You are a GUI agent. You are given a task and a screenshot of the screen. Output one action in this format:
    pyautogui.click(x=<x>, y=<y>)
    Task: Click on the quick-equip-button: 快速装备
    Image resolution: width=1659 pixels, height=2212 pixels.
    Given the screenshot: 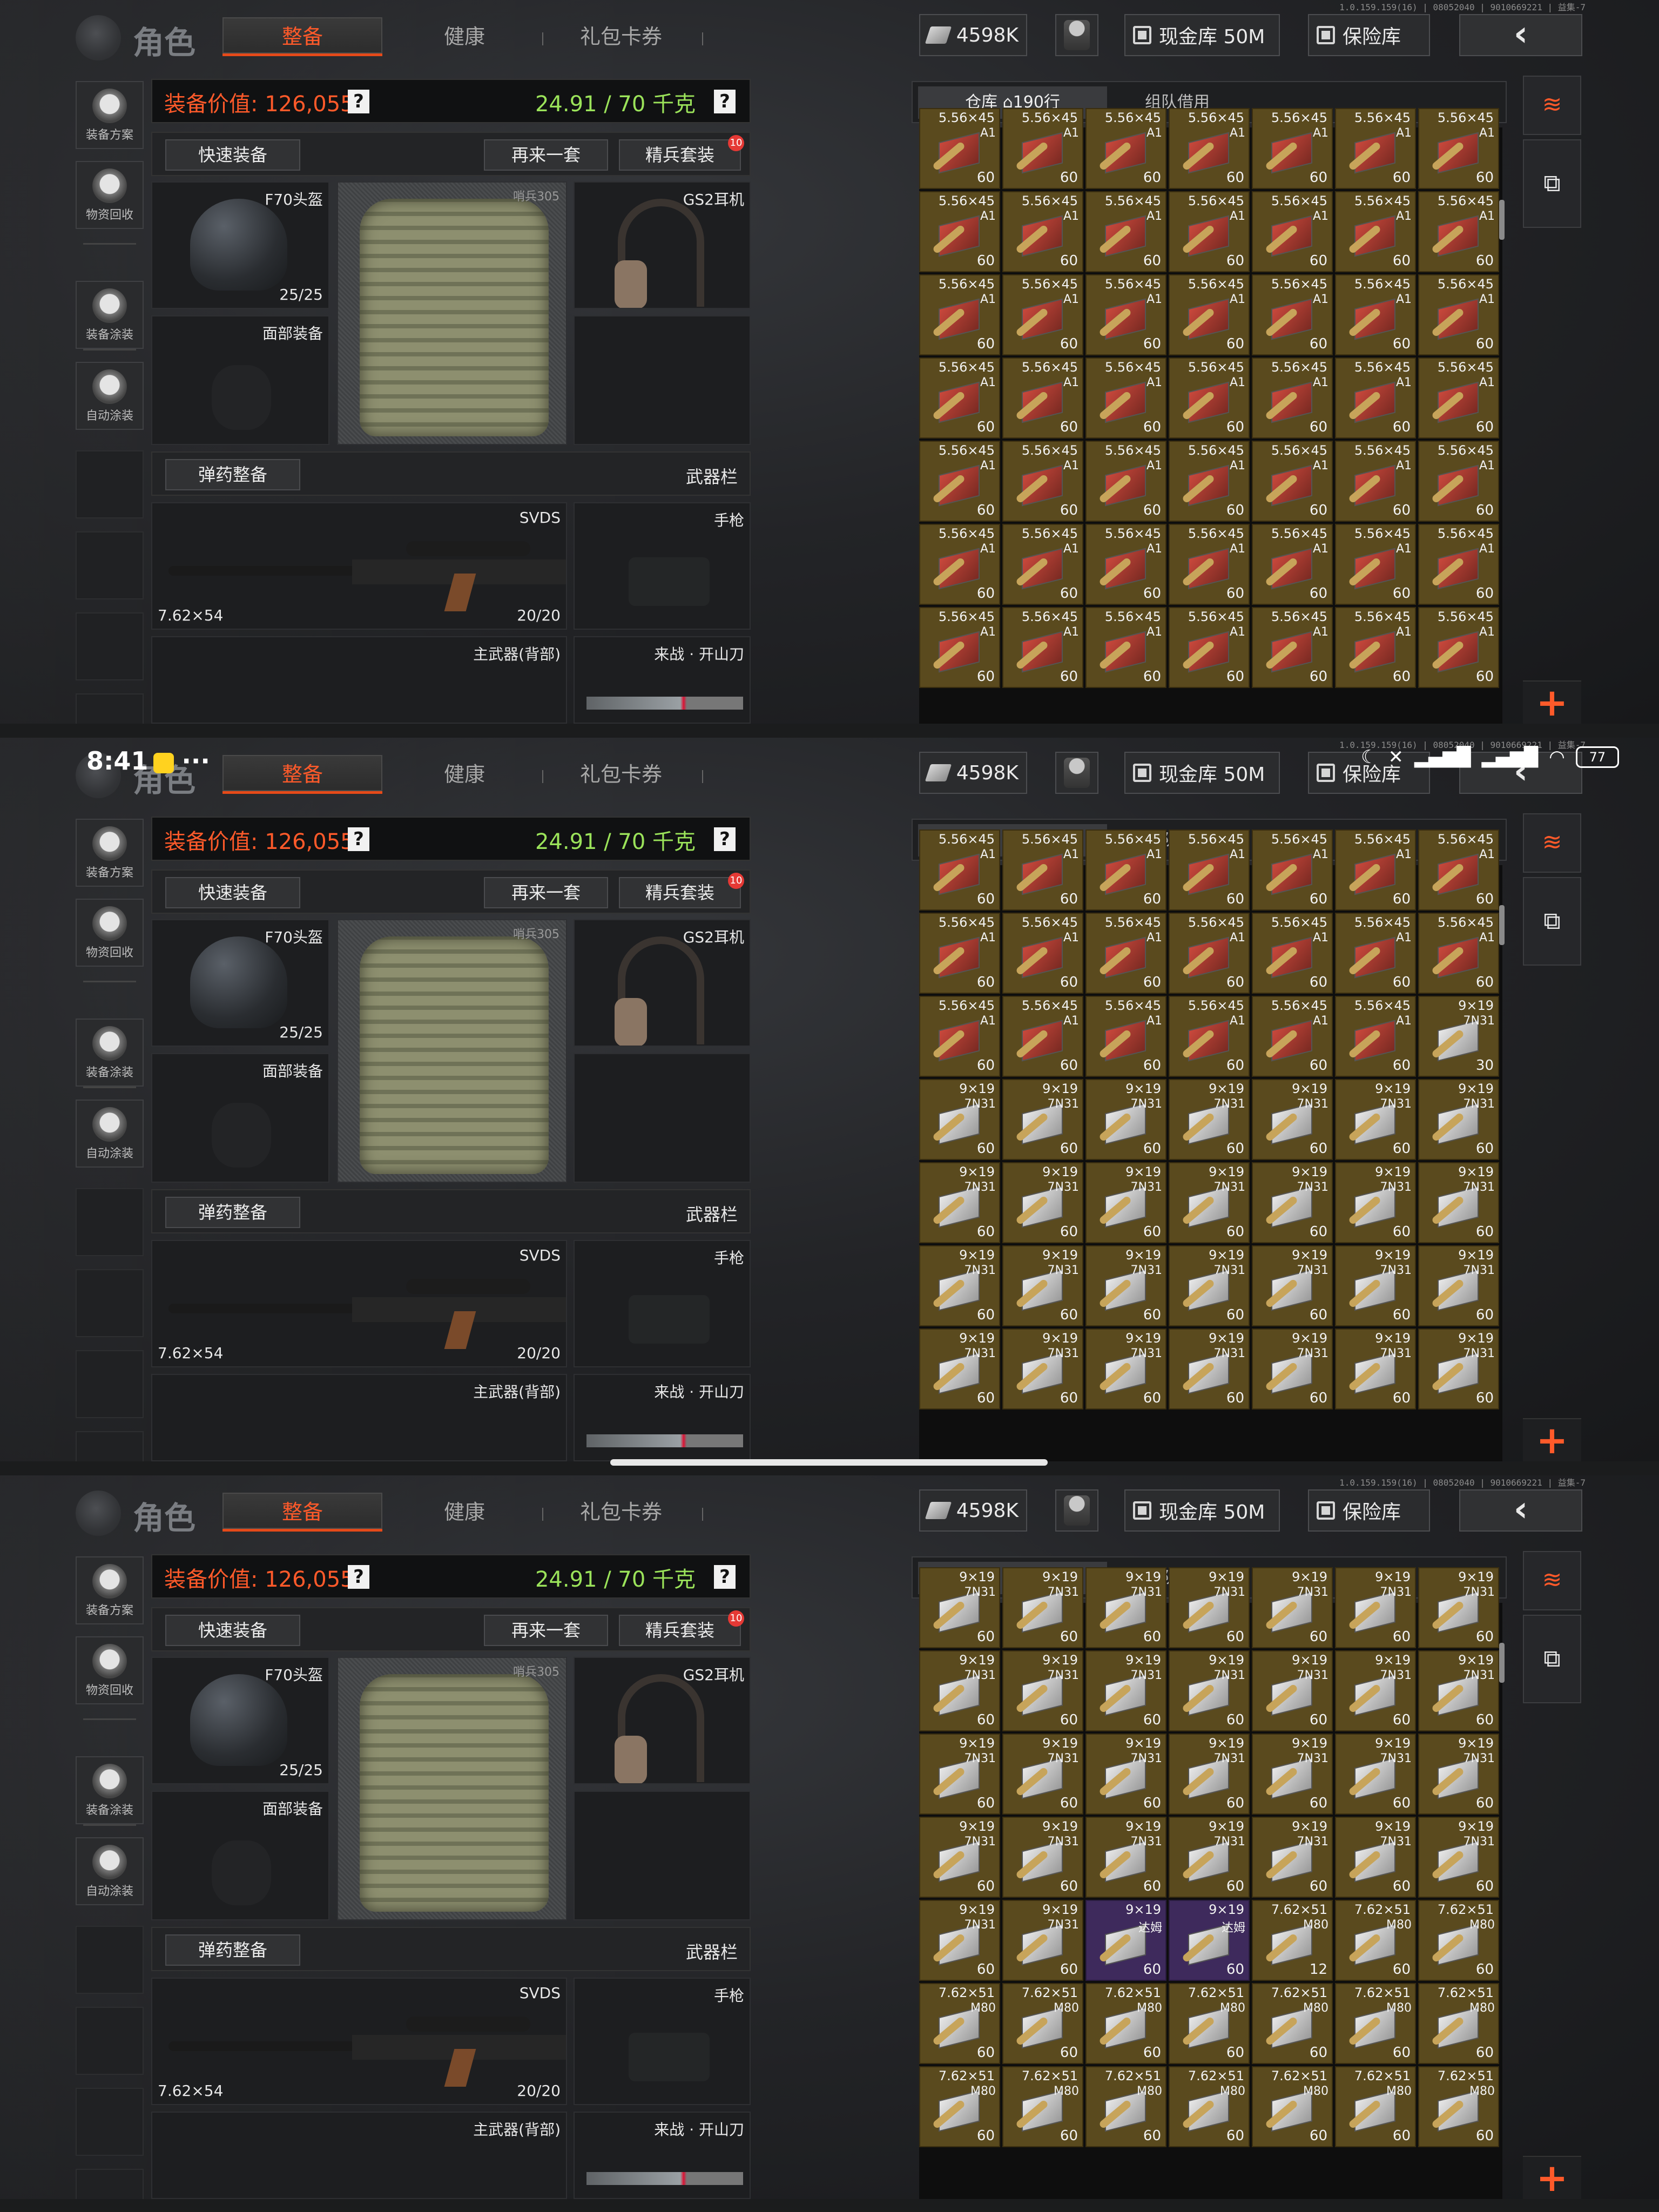 What is the action you would take?
    pyautogui.click(x=232, y=1630)
    